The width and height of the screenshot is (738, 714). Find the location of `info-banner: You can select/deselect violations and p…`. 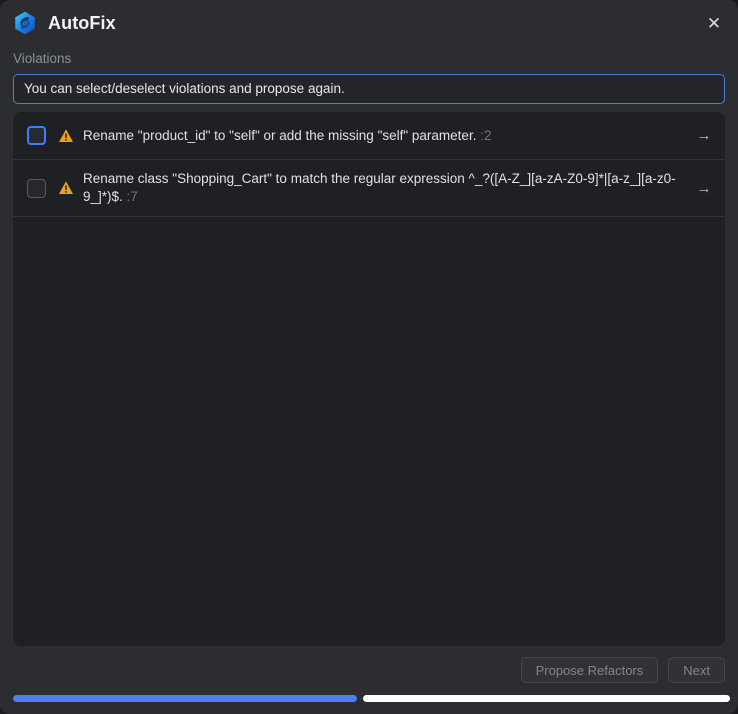

info-banner: You can select/deselect violations and p… is located at coordinates (369, 89).